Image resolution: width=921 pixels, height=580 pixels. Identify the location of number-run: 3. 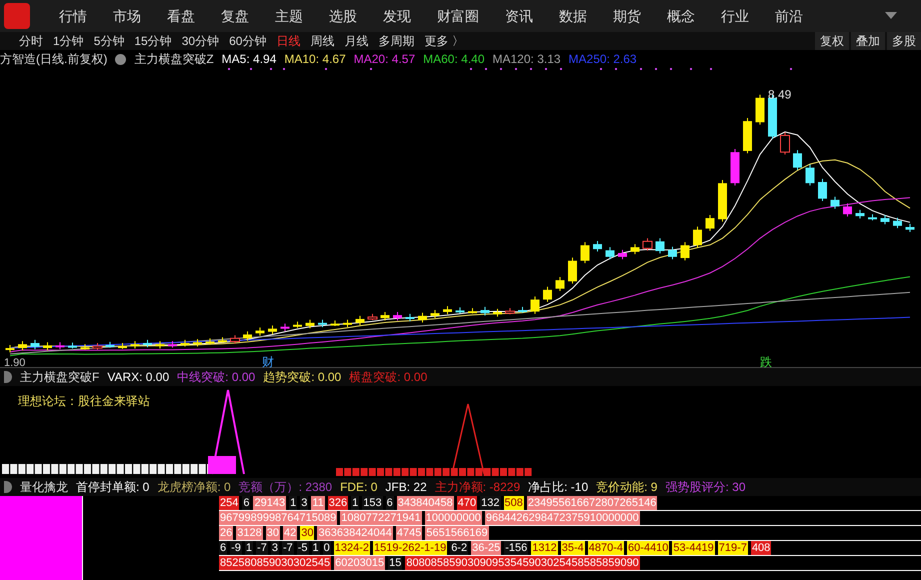
(274, 548).